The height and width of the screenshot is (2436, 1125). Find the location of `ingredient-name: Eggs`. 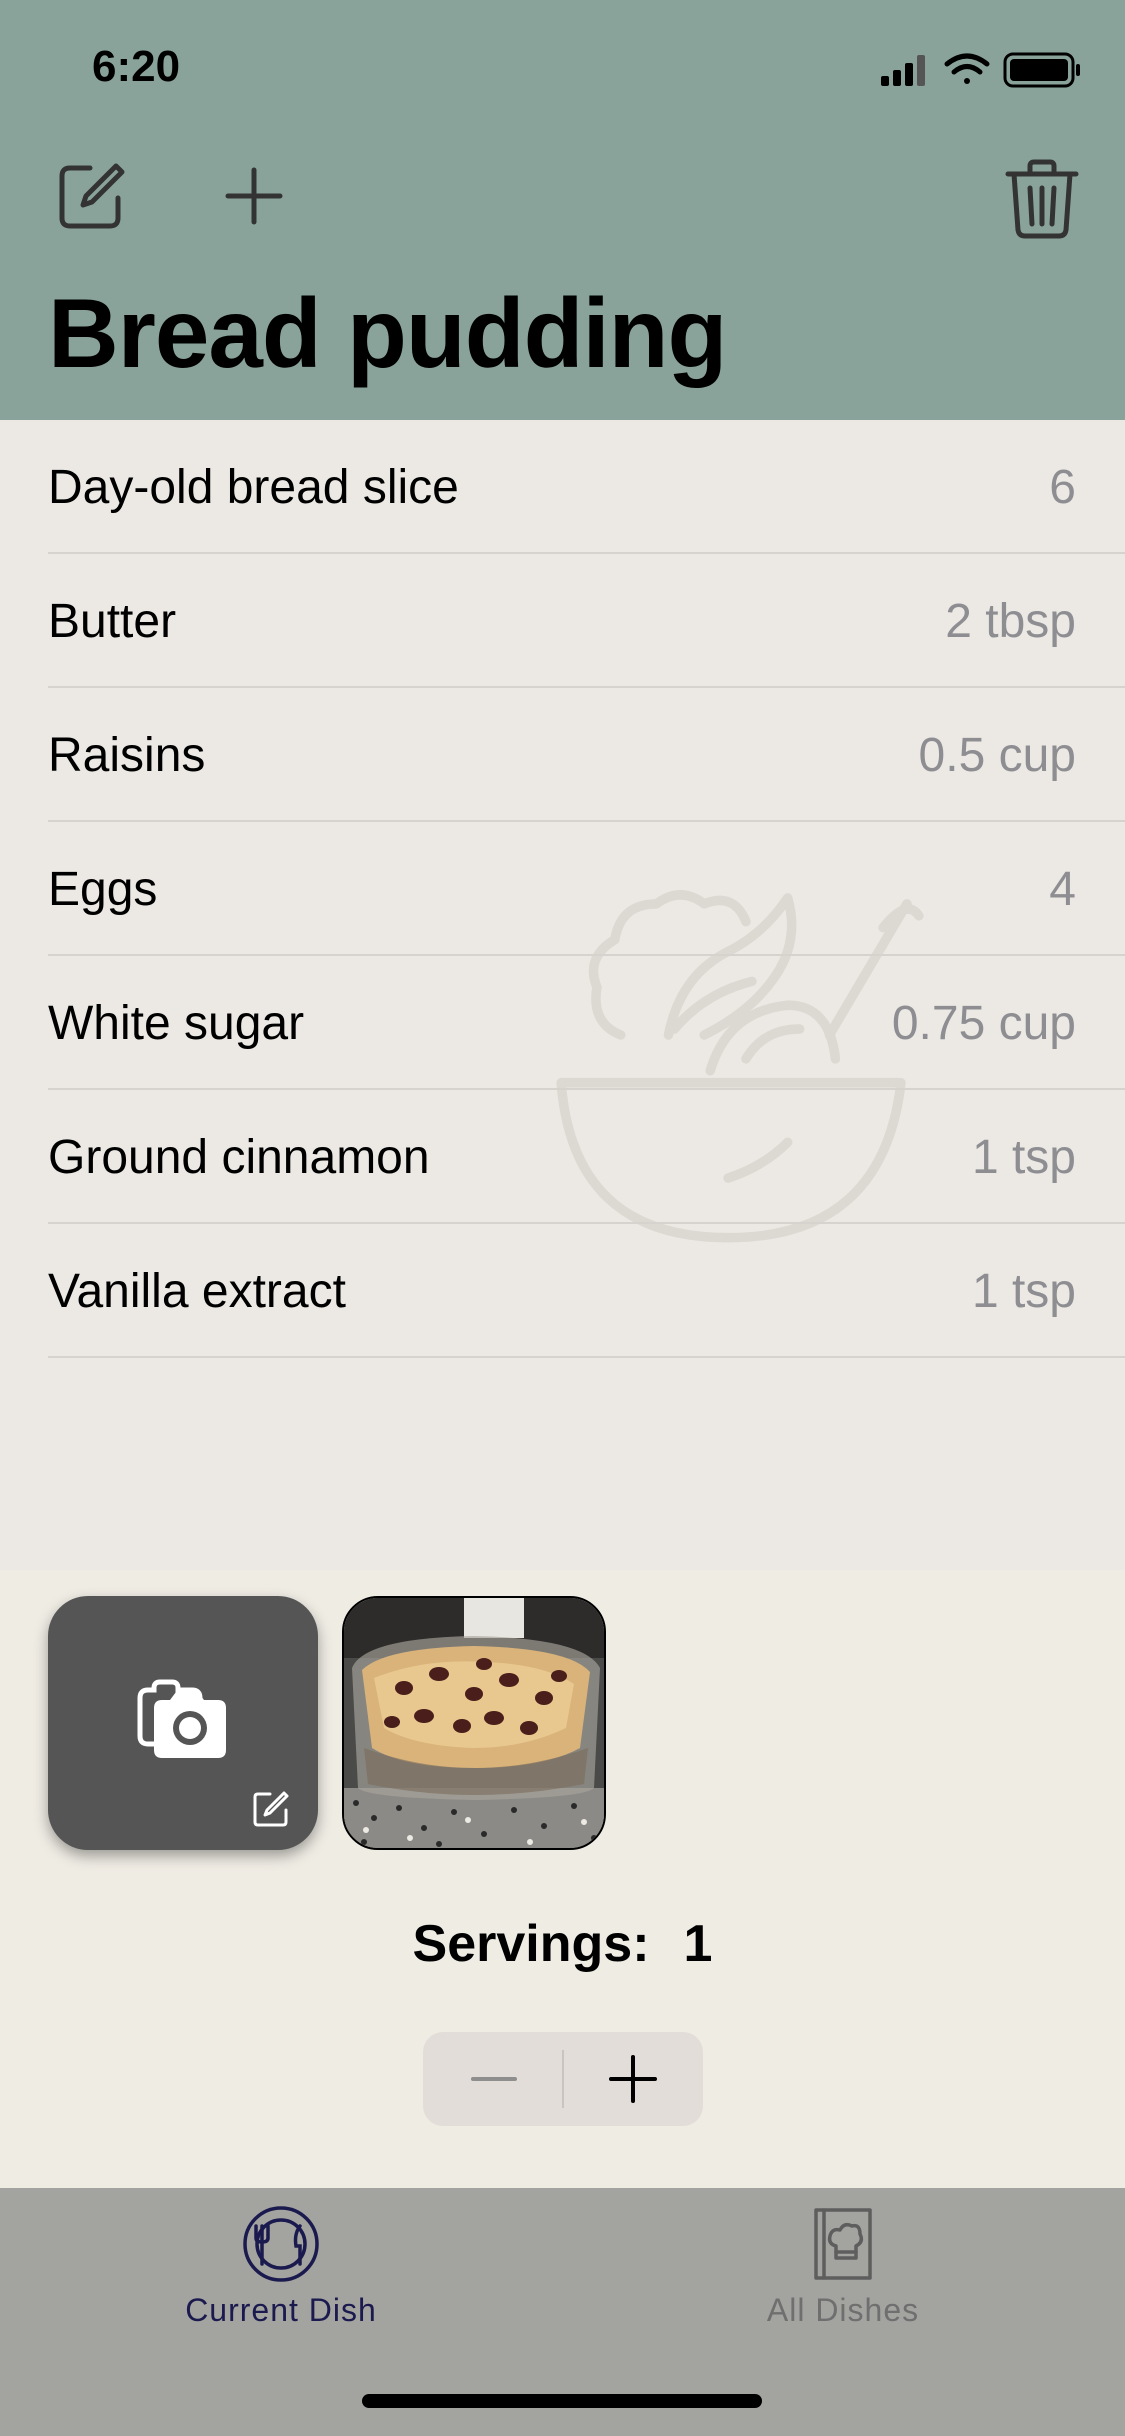

ingredient-name: Eggs is located at coordinates (103, 889).